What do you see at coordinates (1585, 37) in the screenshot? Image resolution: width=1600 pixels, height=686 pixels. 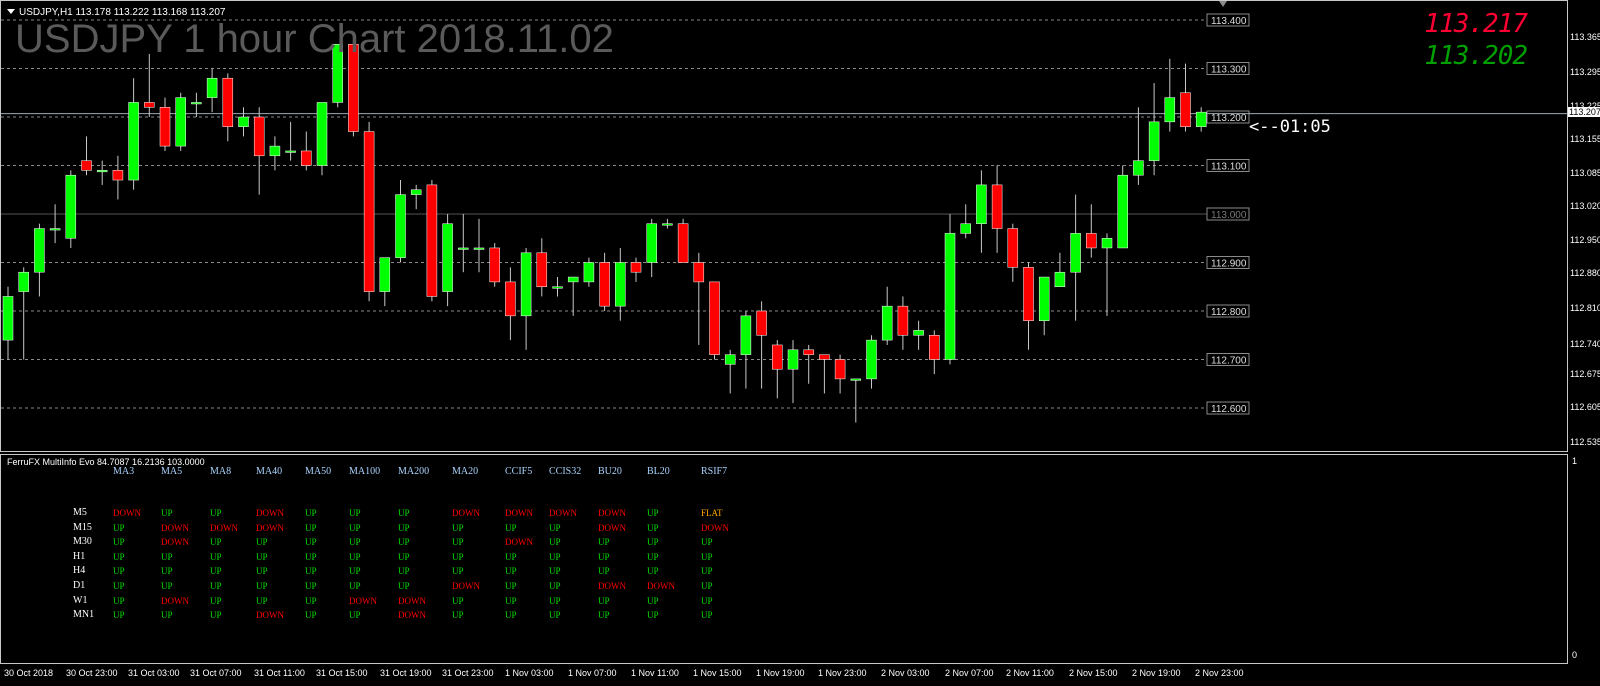 I see `price-tick-label: 113.365` at bounding box center [1585, 37].